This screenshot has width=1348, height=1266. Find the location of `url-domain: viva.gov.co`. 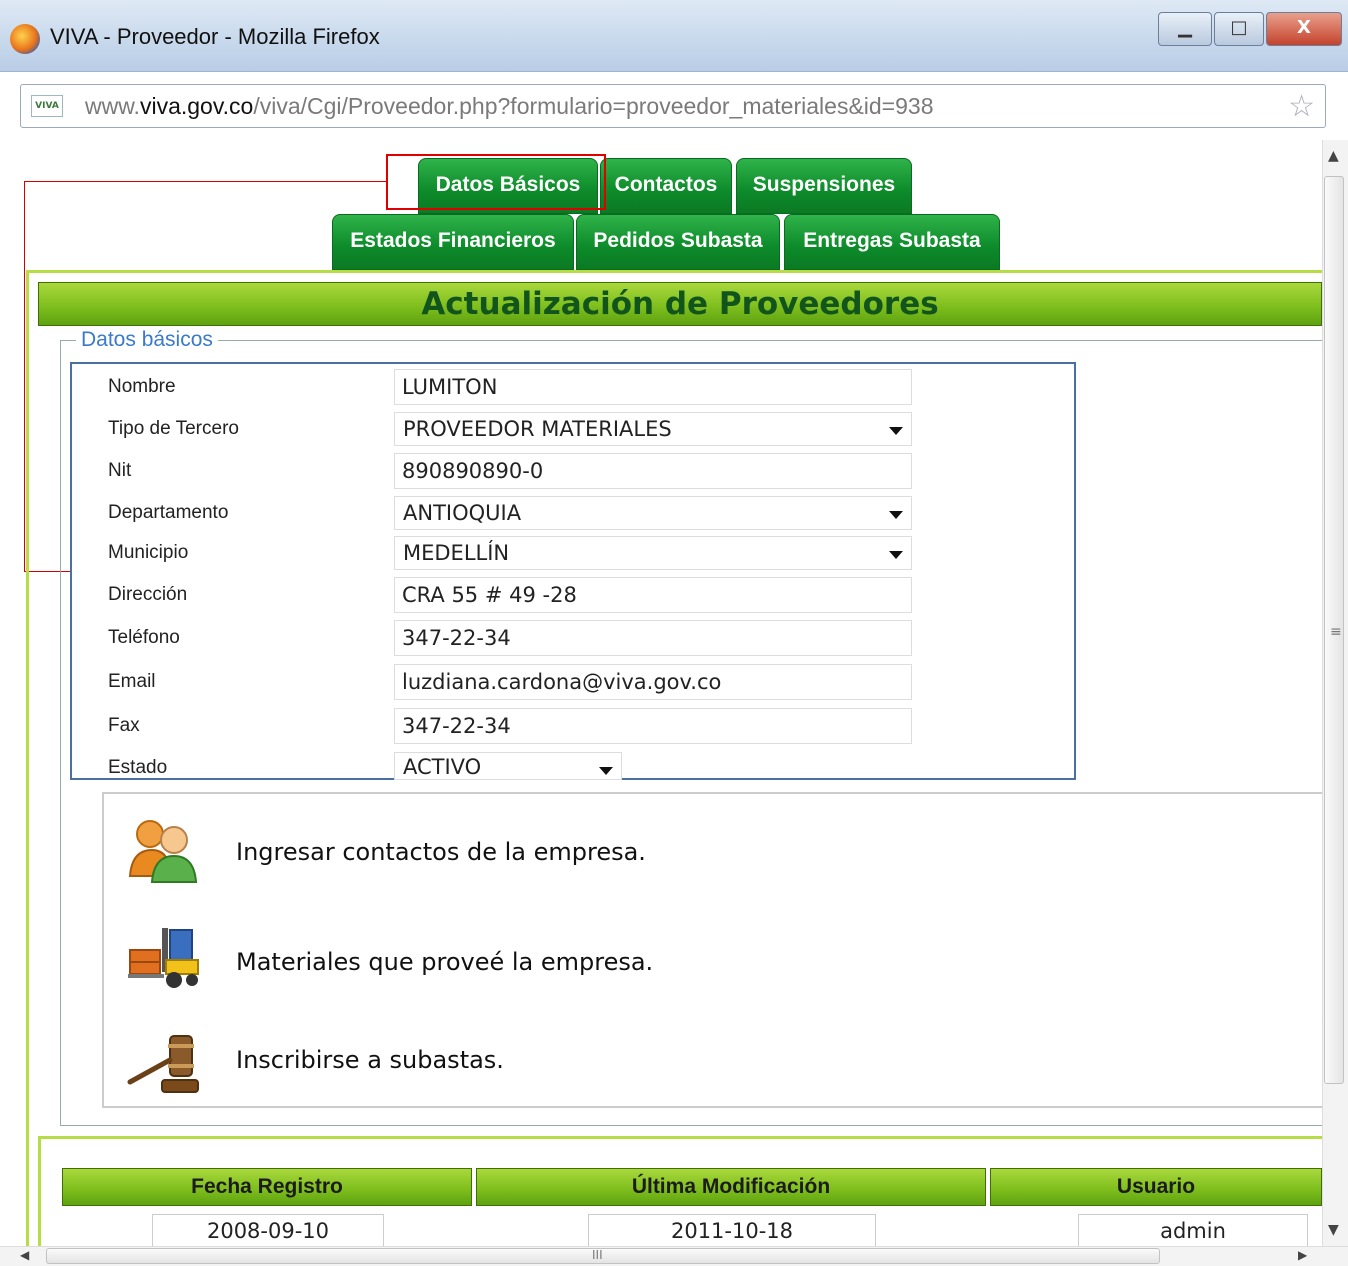

url-domain: viva.gov.co is located at coordinates (196, 106).